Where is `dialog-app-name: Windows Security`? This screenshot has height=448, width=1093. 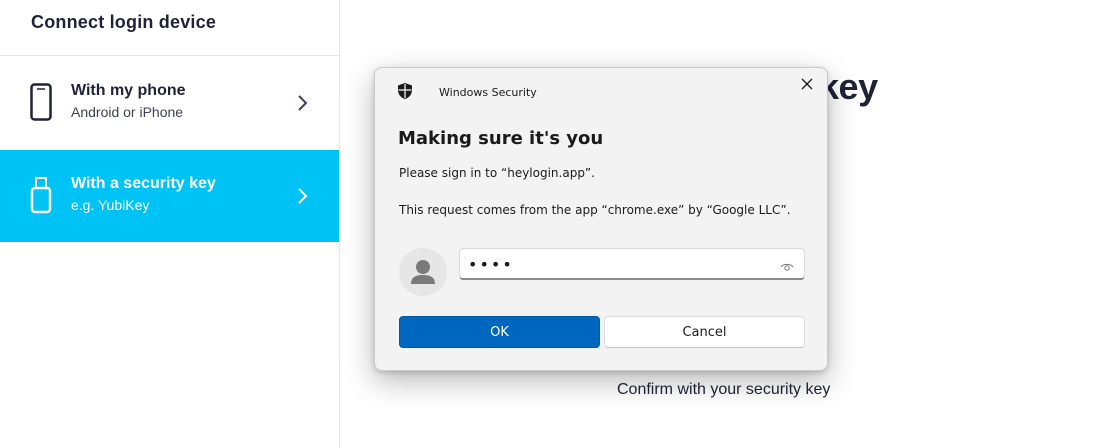
dialog-app-name: Windows Security is located at coordinates (488, 92).